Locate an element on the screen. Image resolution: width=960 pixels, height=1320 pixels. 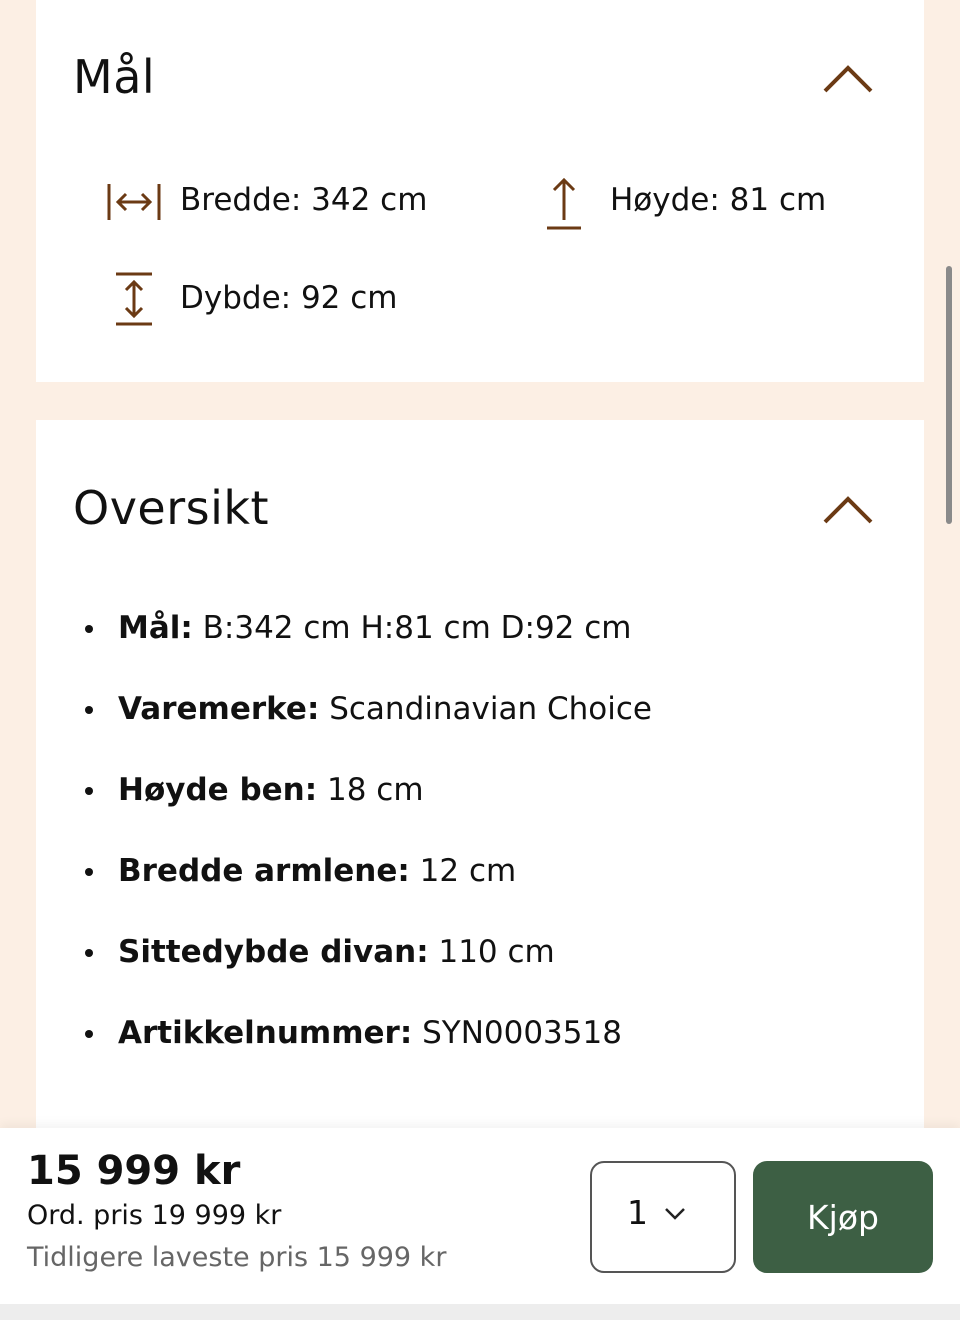
dimensions-title: Mål is located at coordinates (114, 77).